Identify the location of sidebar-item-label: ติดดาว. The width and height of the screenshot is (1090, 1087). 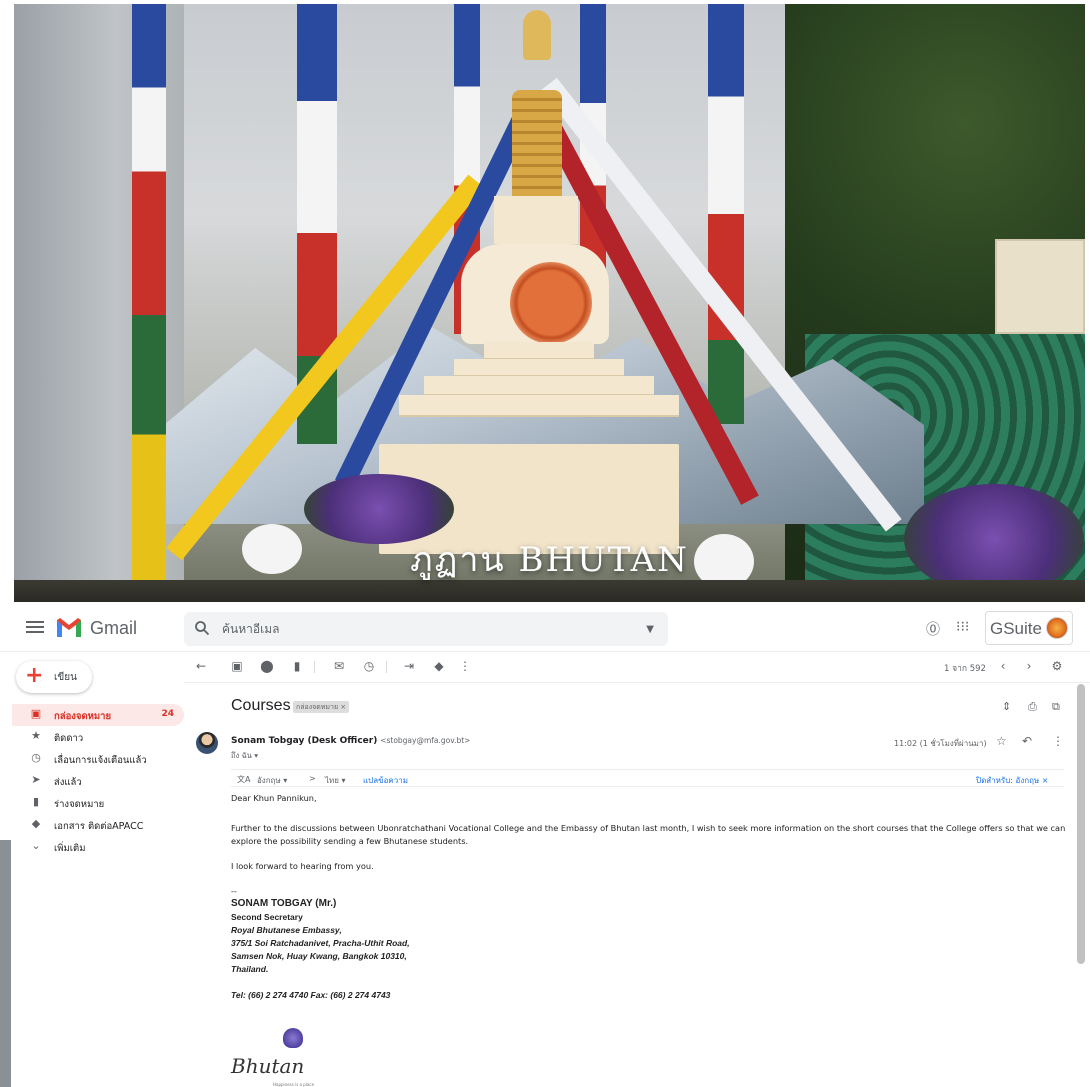
(69, 738).